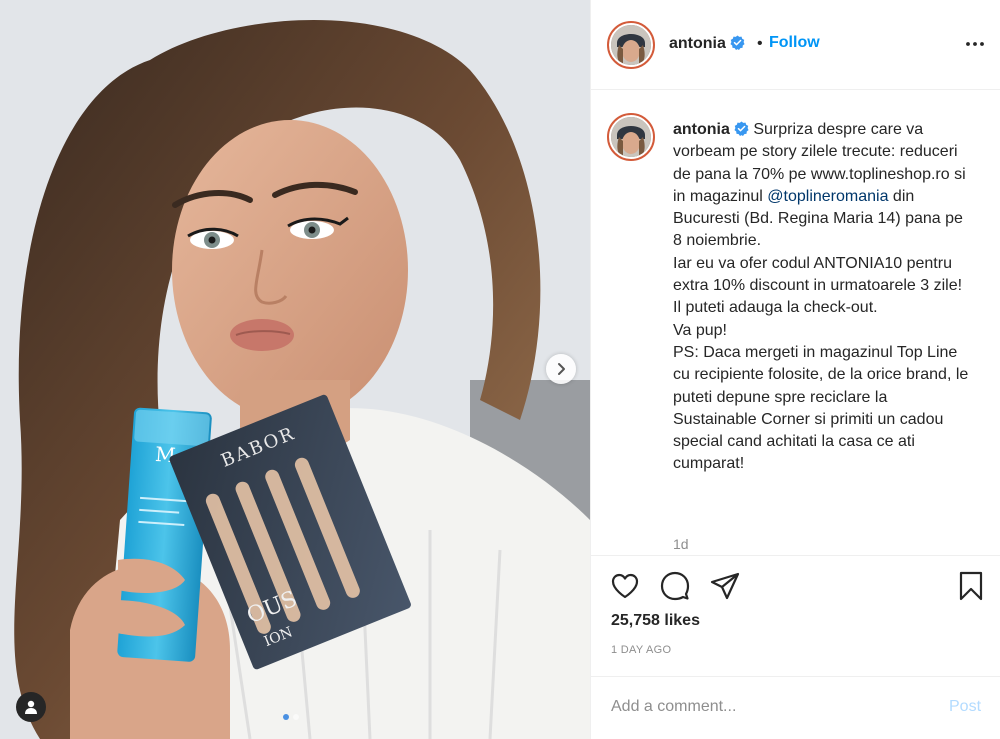 This screenshot has width=1000, height=739. I want to click on comment-bar: Post, so click(795, 707).